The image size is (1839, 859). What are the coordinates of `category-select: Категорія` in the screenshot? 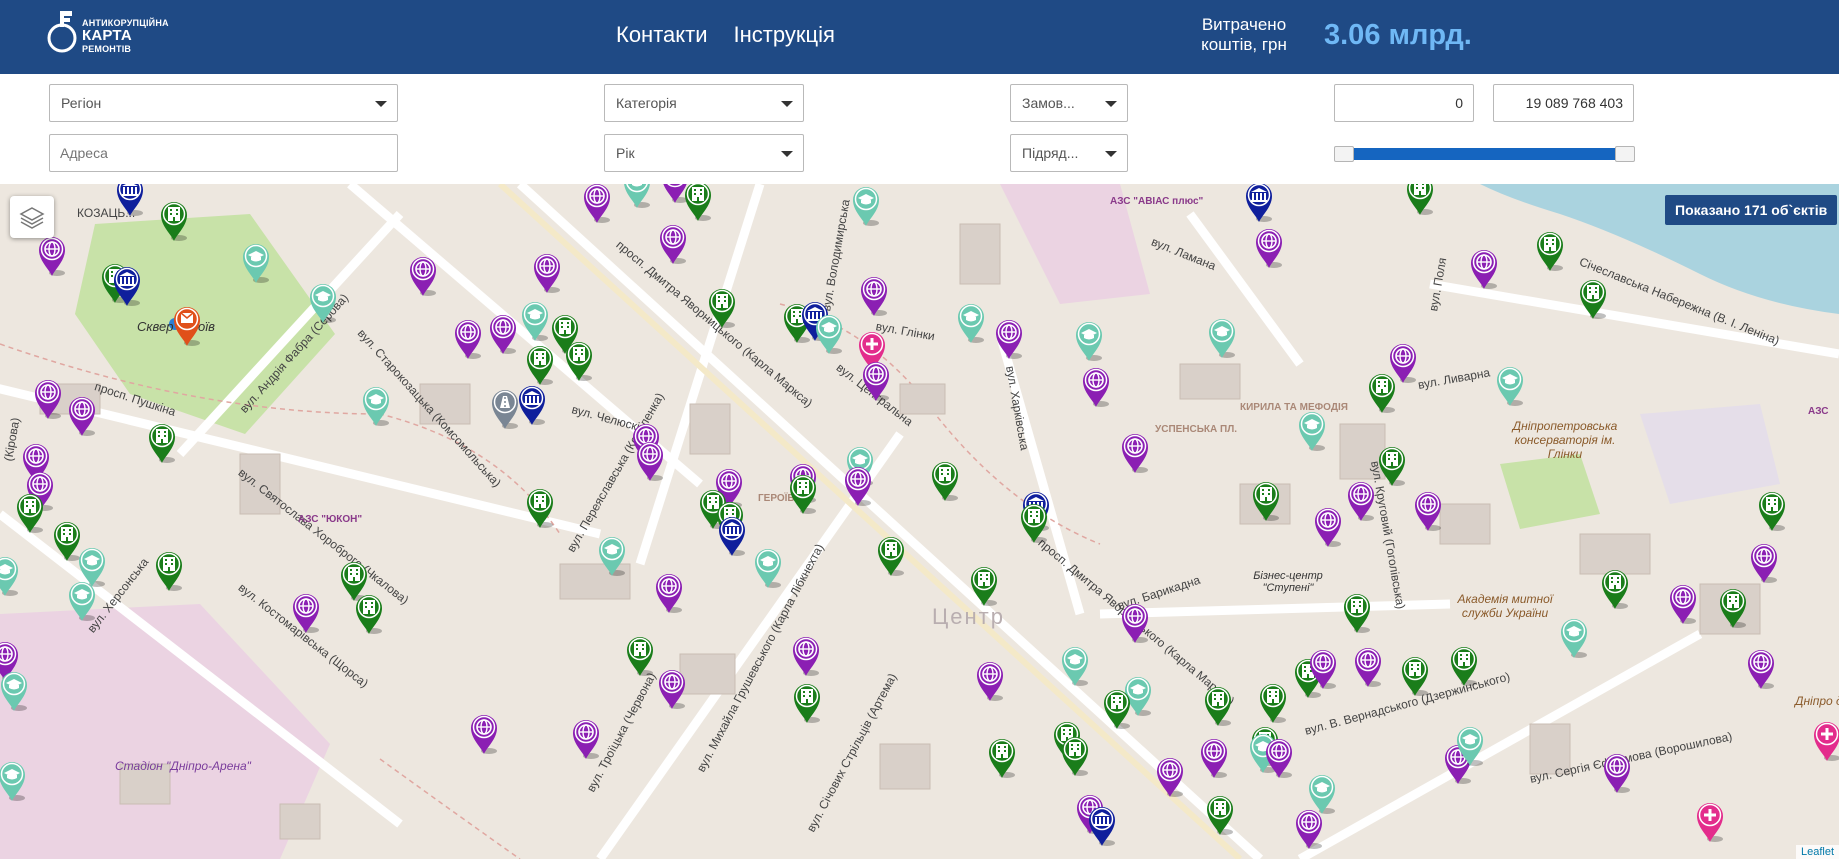 It's located at (704, 103).